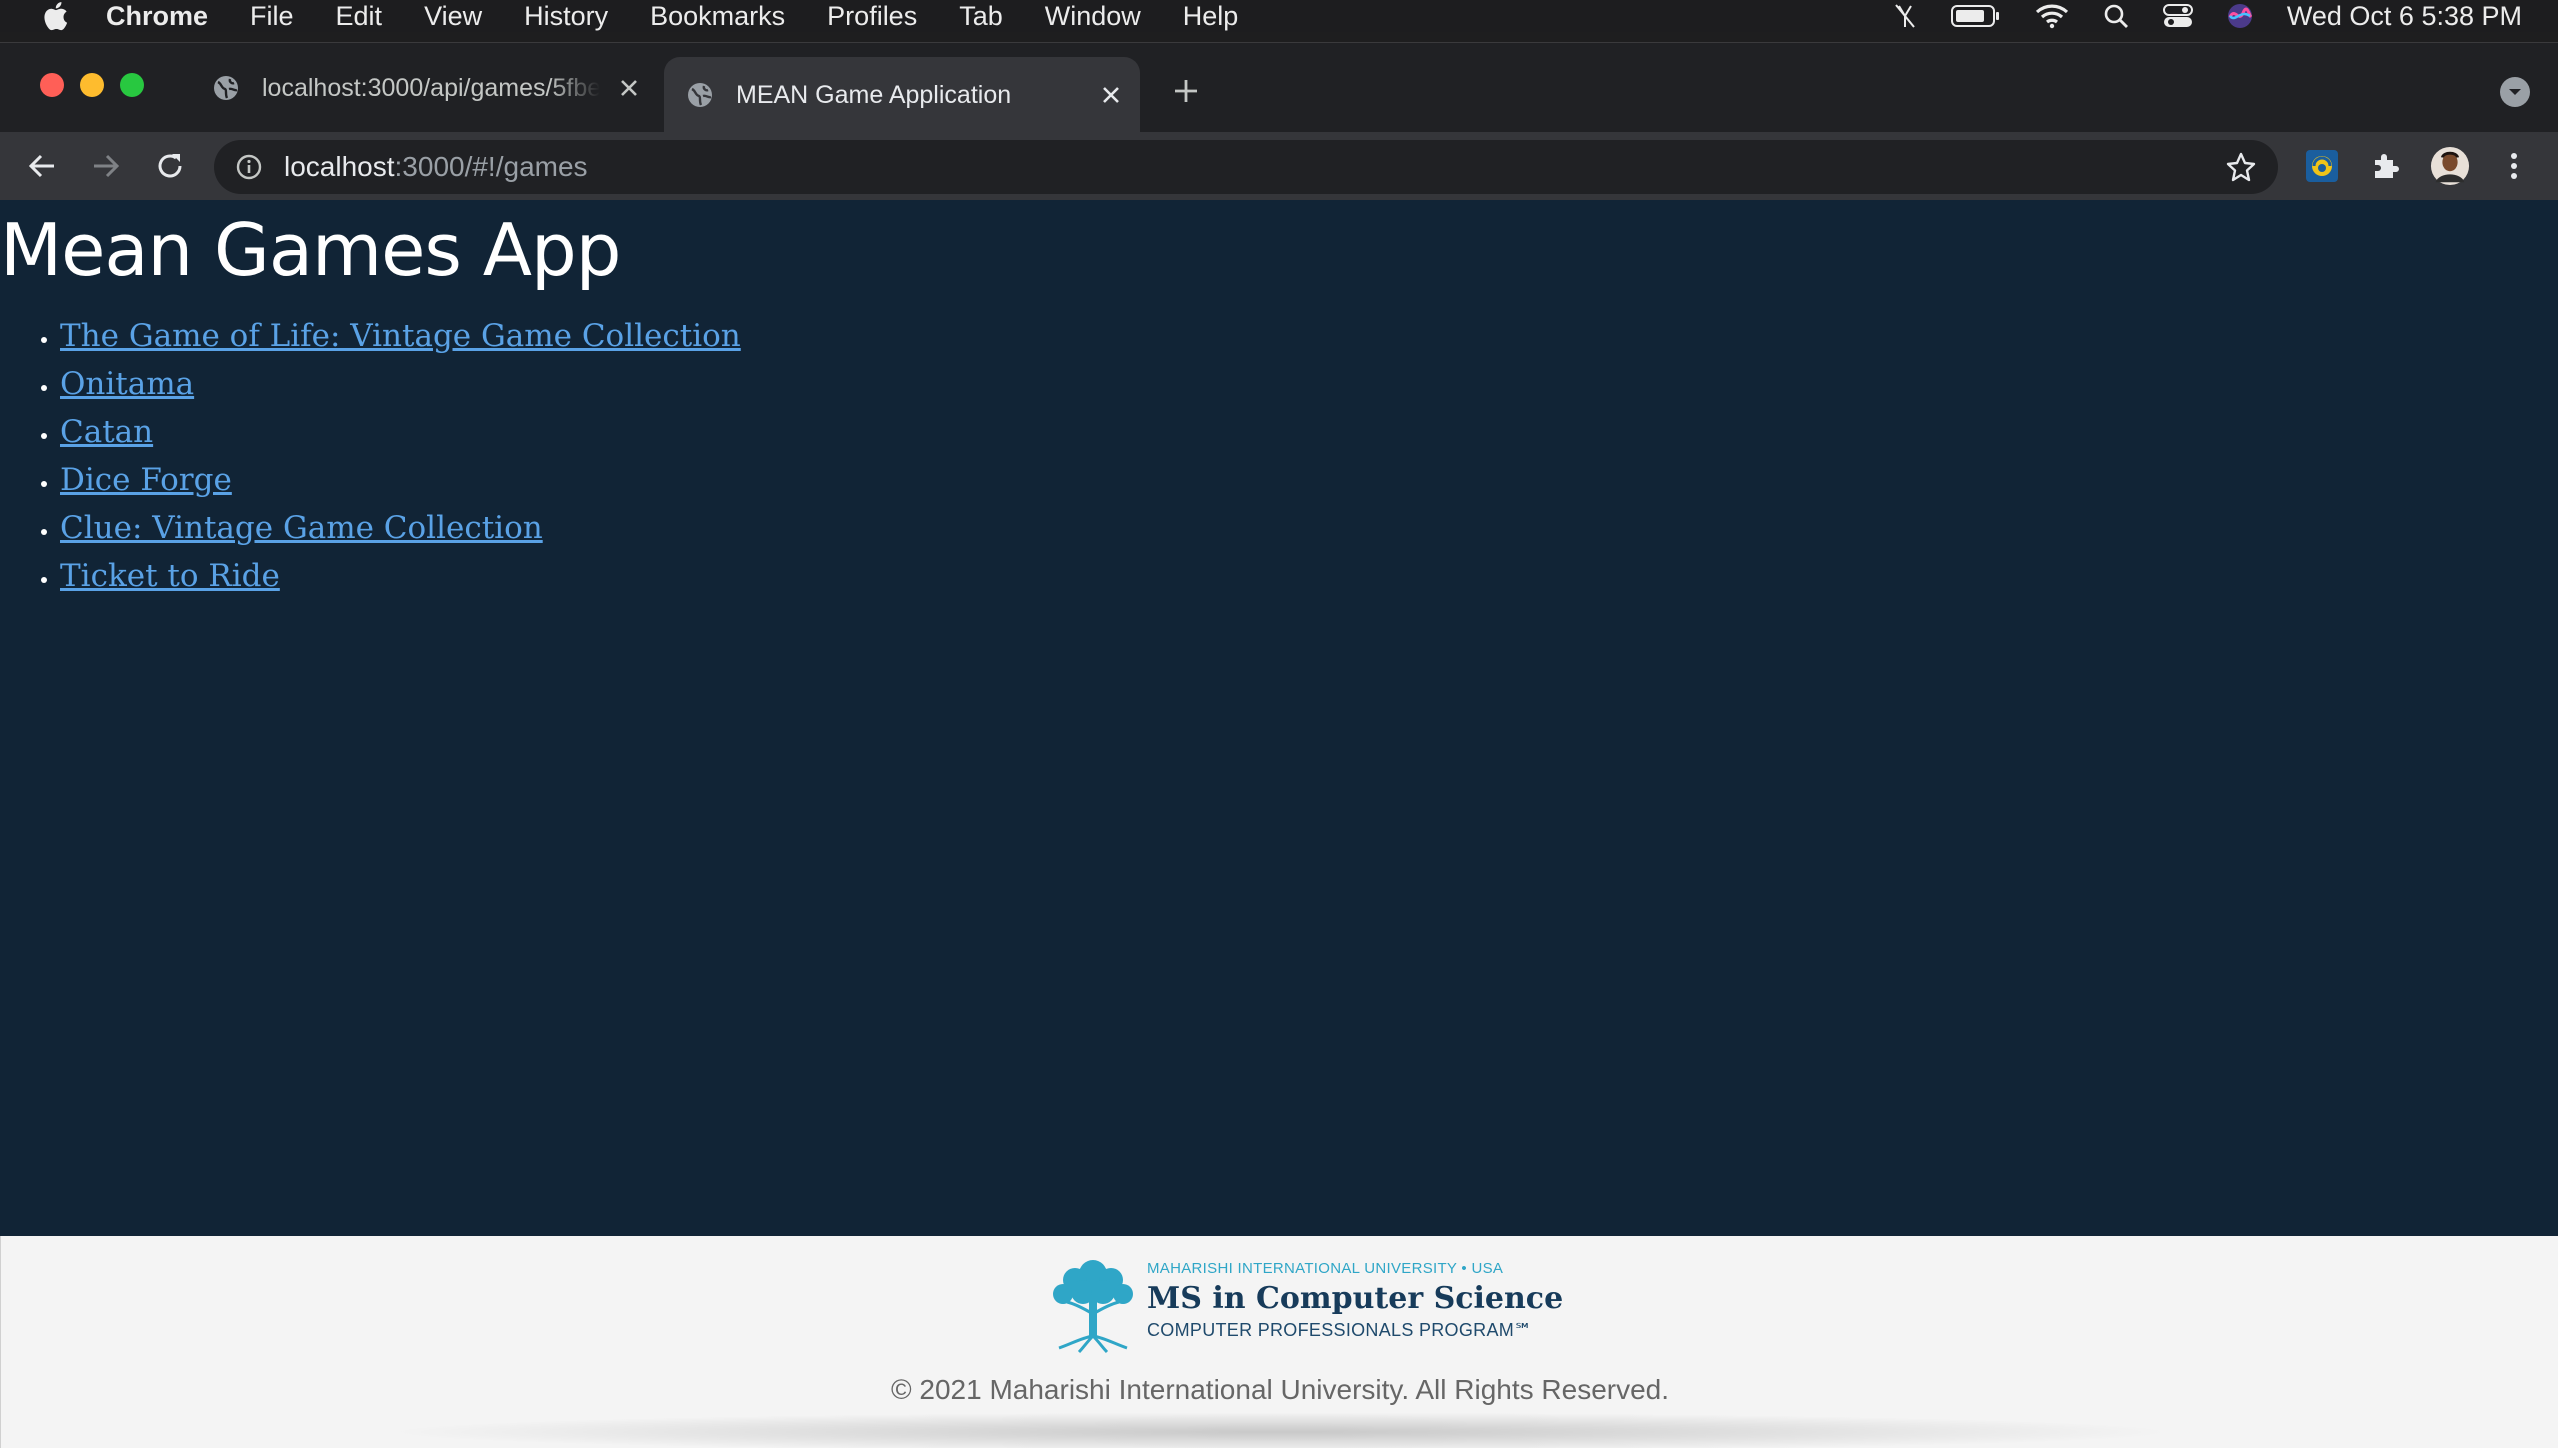  What do you see at coordinates (491, 166) in the screenshot?
I see `url-path: :3000/#!/games` at bounding box center [491, 166].